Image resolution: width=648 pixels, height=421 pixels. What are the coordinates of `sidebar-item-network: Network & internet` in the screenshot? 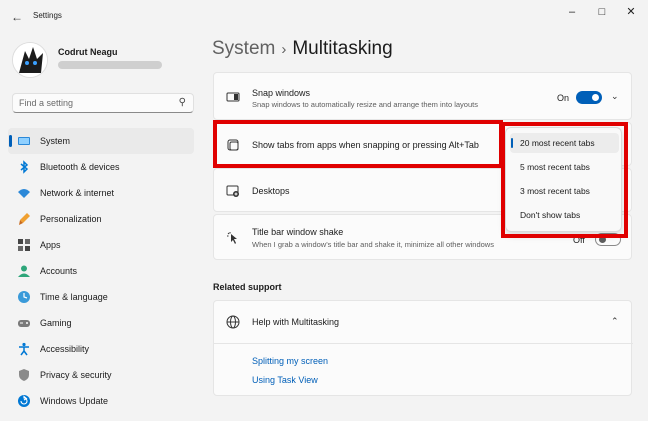 It's located at (101, 193).